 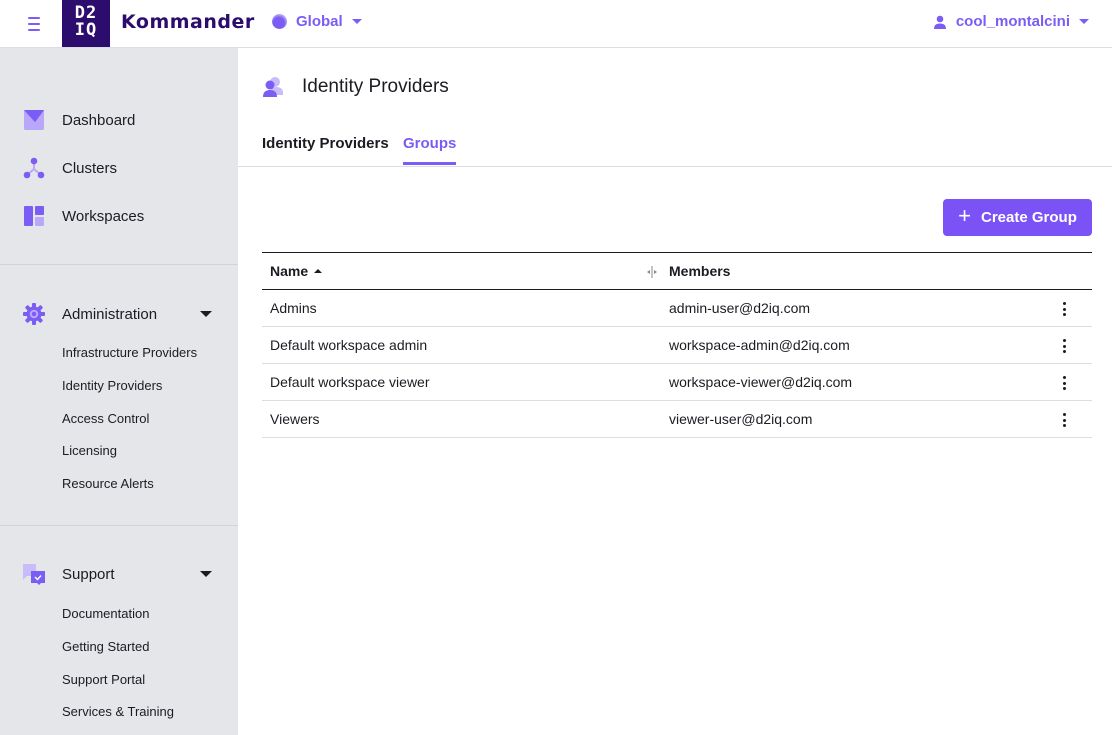 What do you see at coordinates (279, 21) in the screenshot?
I see `globe-dot-icon` at bounding box center [279, 21].